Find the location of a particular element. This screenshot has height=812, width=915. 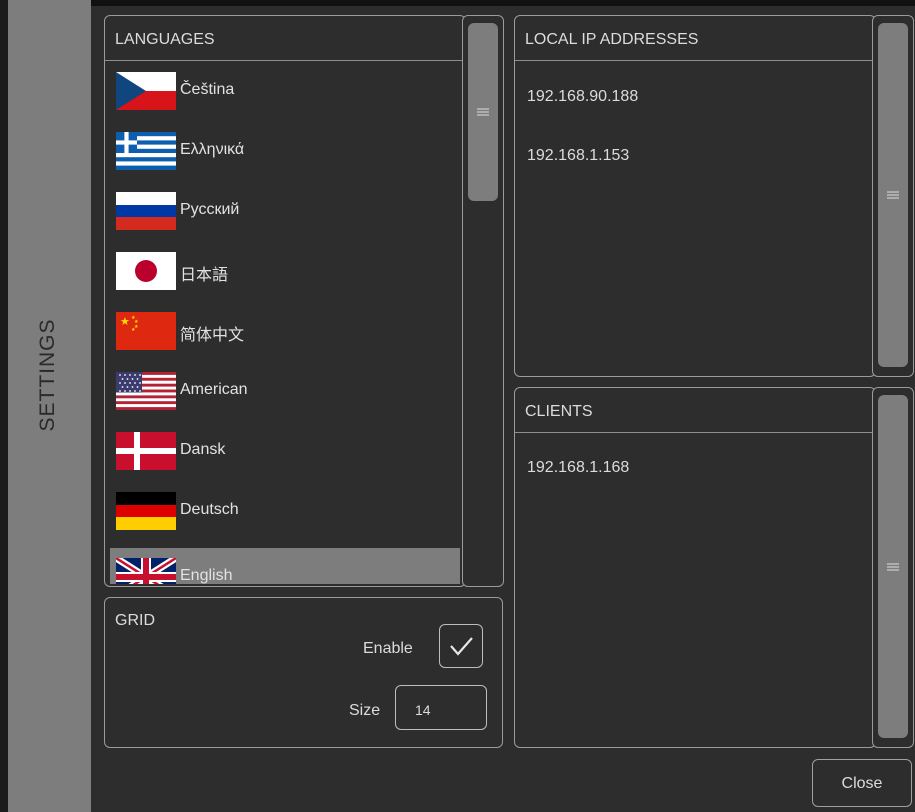

list-item-danish: Dansk is located at coordinates (285, 451).